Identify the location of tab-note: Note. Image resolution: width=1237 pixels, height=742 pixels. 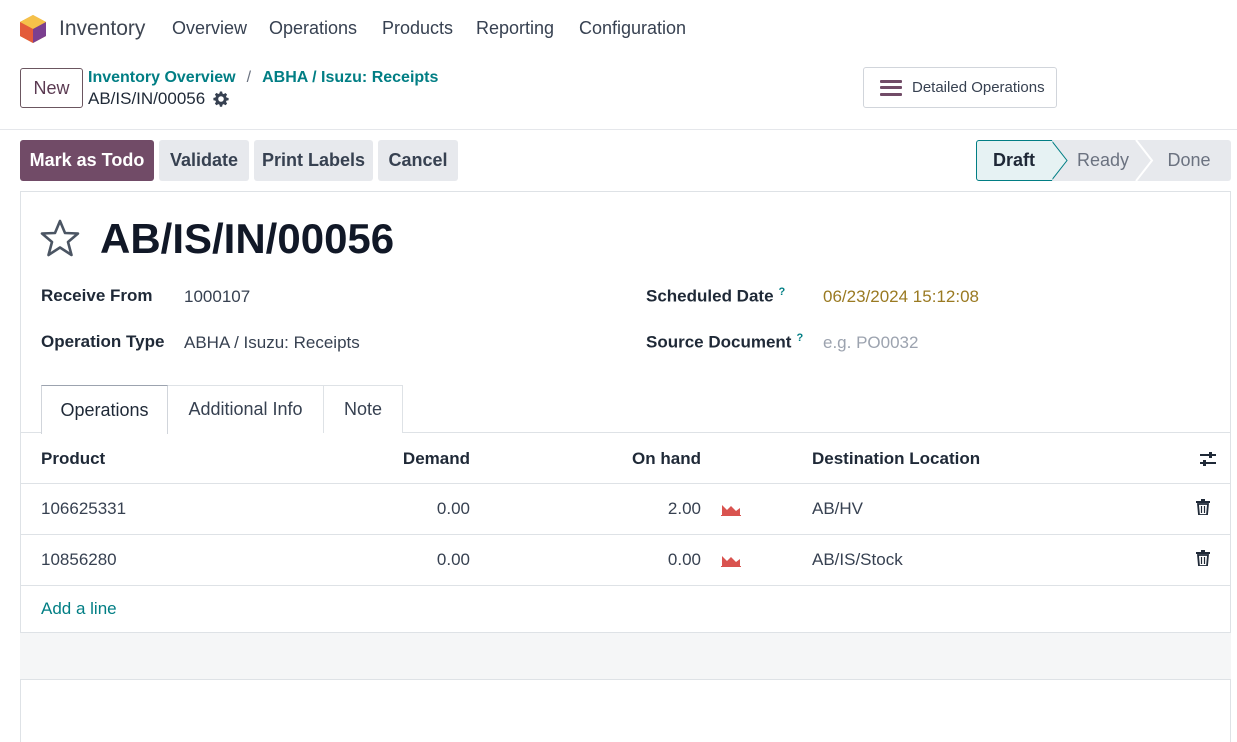
(363, 409).